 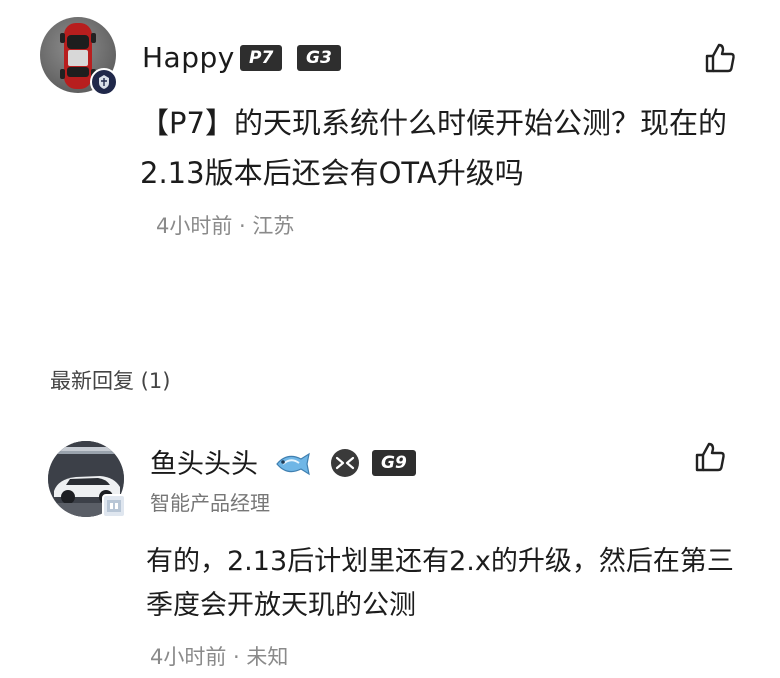 I want to click on comment-meta: 4小时前 · 江苏, so click(x=225, y=226).